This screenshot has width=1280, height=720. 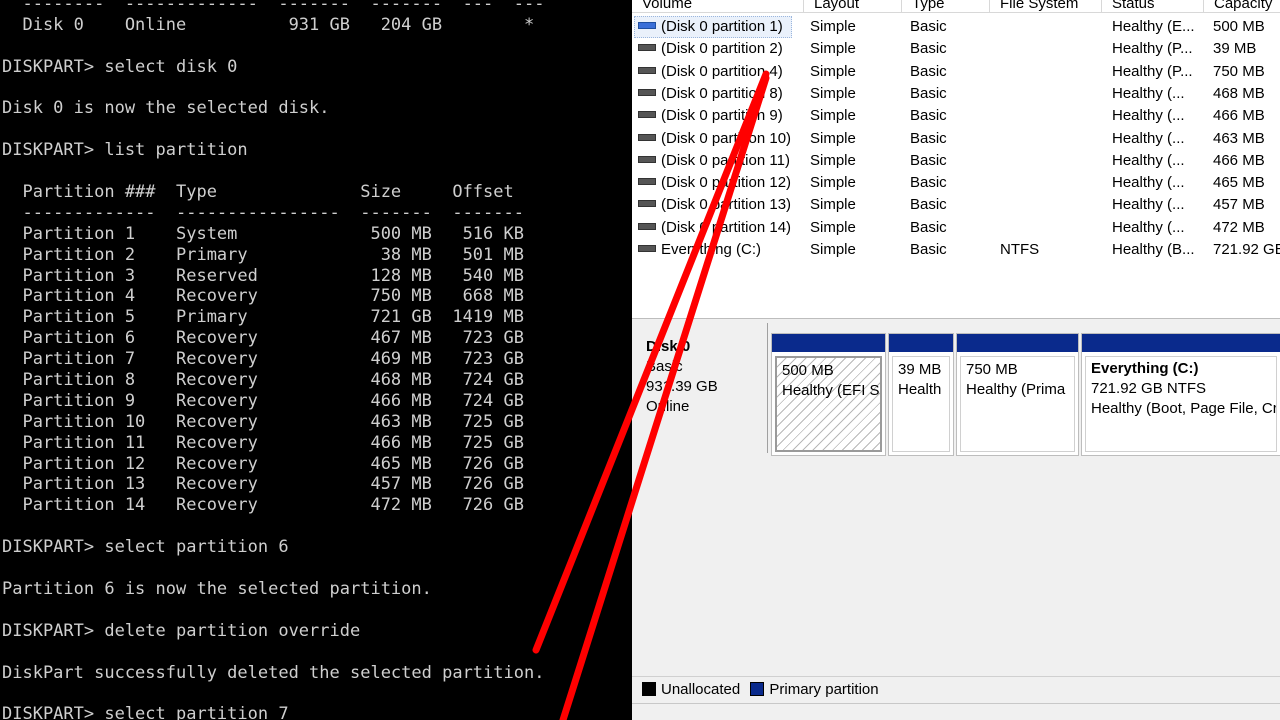 I want to click on capacity-cell: 750 MB, so click(x=1239, y=71).